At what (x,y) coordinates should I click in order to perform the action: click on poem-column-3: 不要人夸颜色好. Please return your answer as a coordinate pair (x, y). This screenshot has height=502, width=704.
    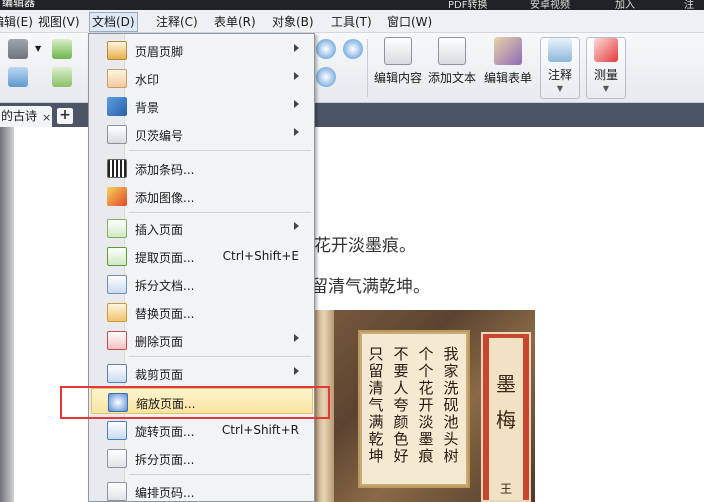
    Looking at the image, I should click on (401, 405).